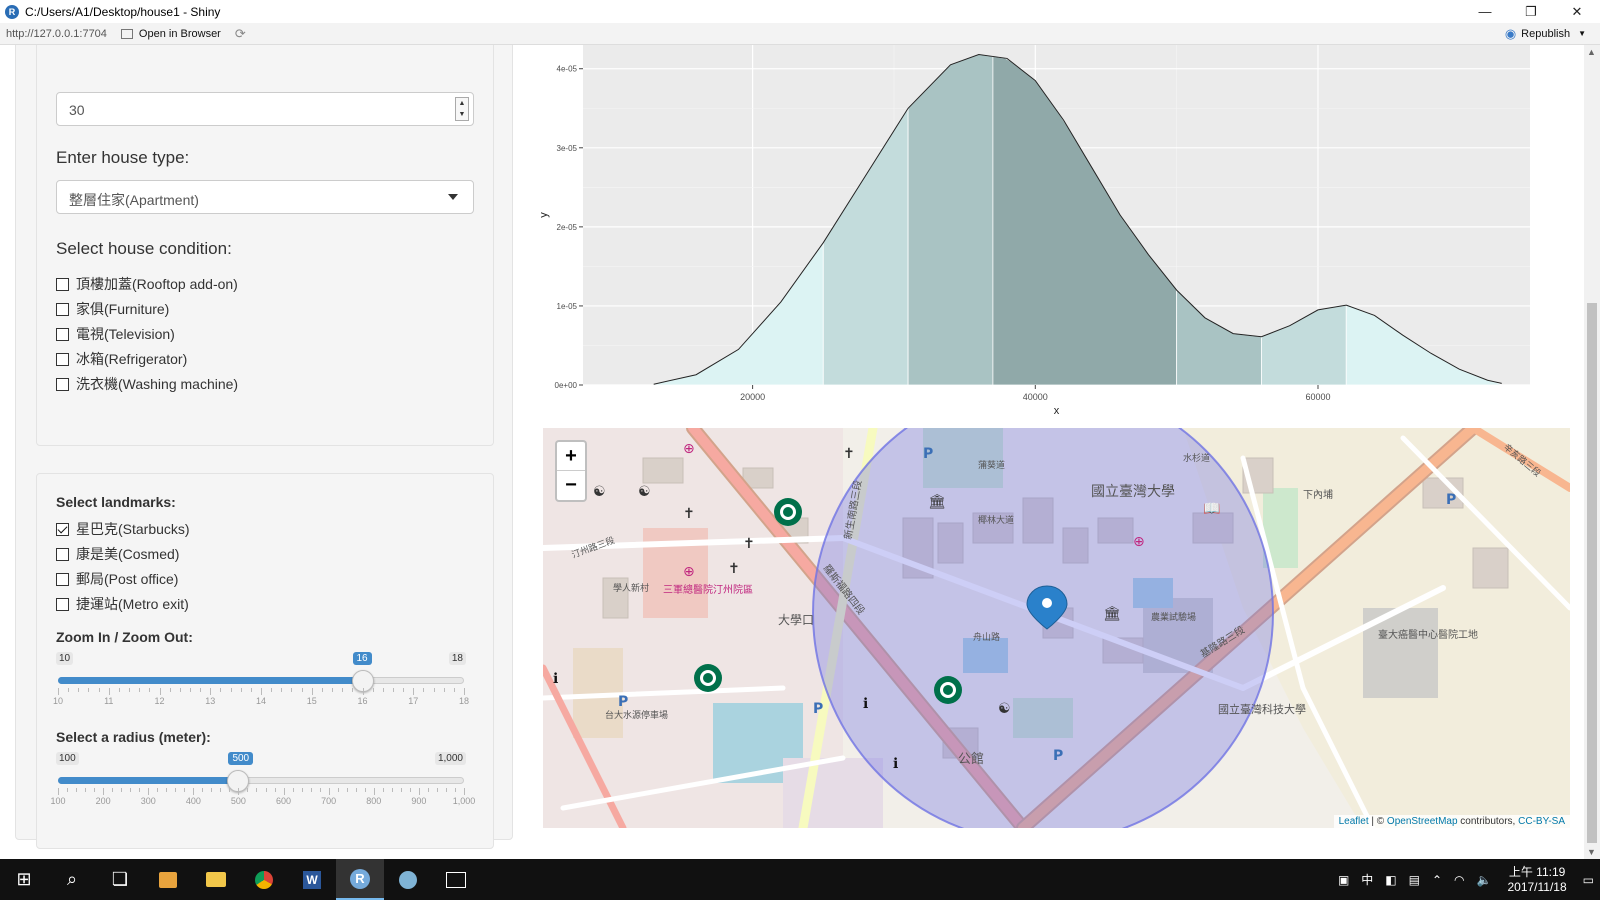 This screenshot has height=900, width=1600. I want to click on system-tray: ▣ 中 ◧ ▤ ⌃ ◠ 🔈 上午 11:19 2017/11/18 ▭, so click(1466, 879).